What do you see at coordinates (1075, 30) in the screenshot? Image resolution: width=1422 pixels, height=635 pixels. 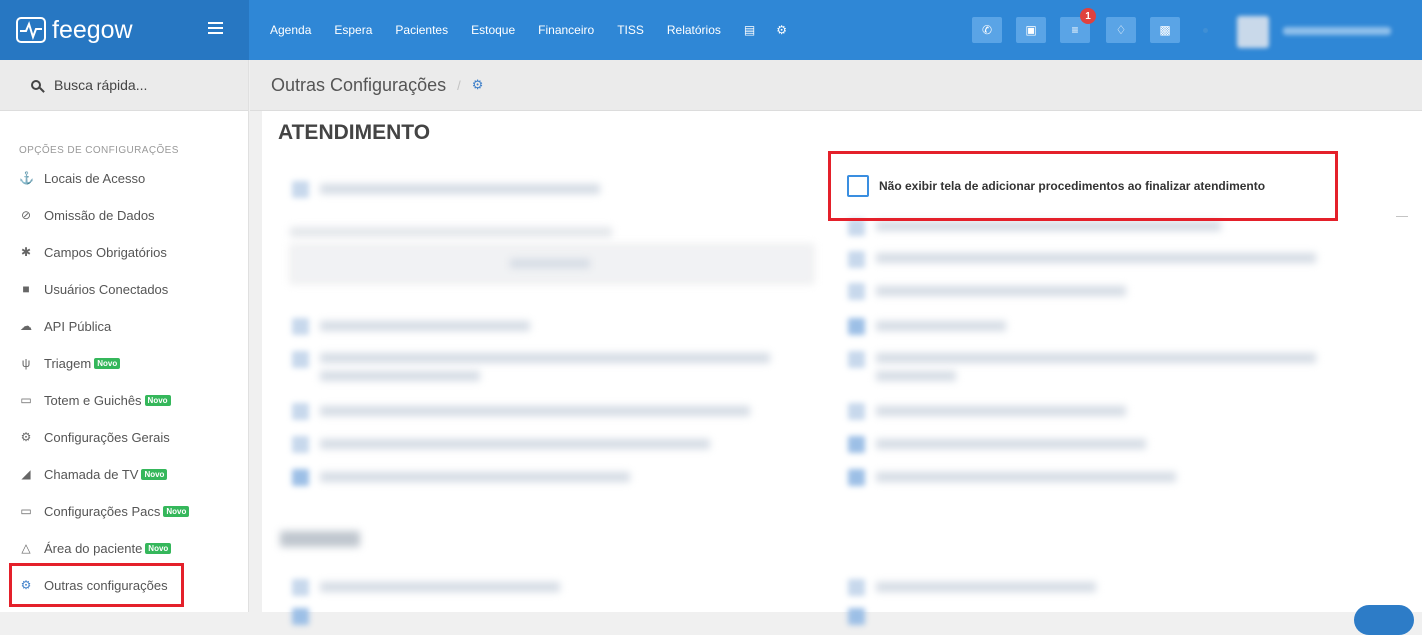 I see `tasks-icon: ≡` at bounding box center [1075, 30].